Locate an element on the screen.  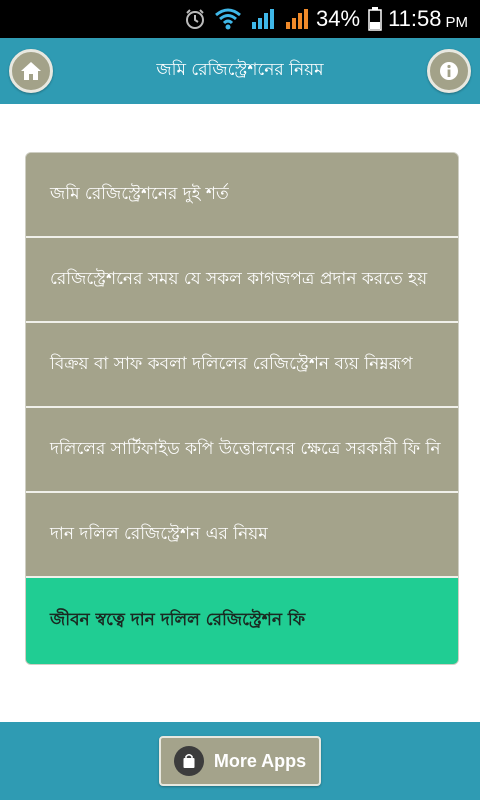
home-icon is located at coordinates (31, 71).